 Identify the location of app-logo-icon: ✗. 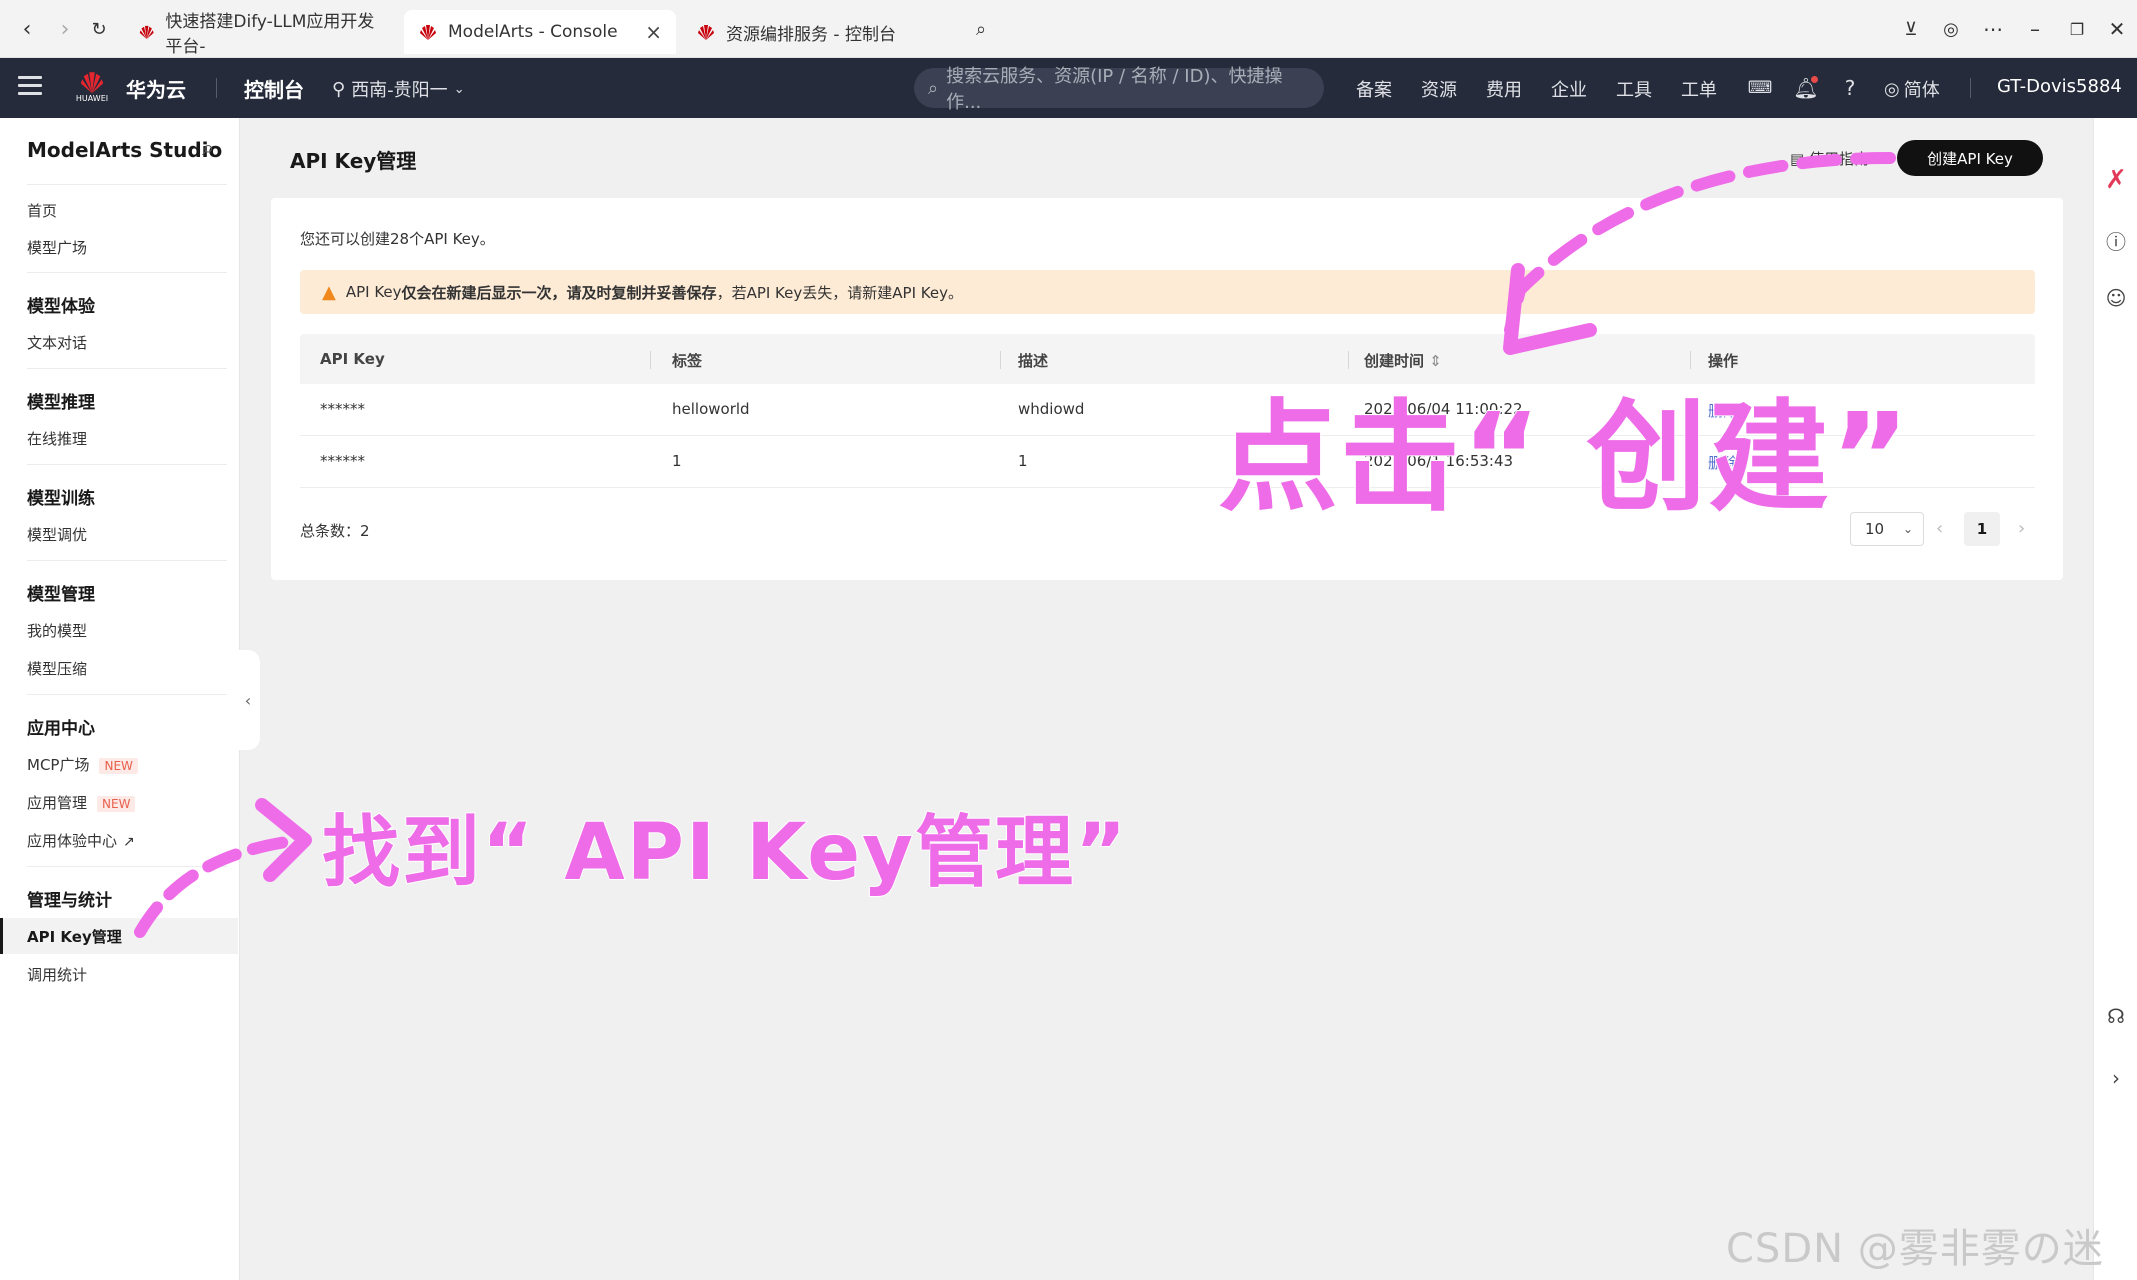
(2116, 180).